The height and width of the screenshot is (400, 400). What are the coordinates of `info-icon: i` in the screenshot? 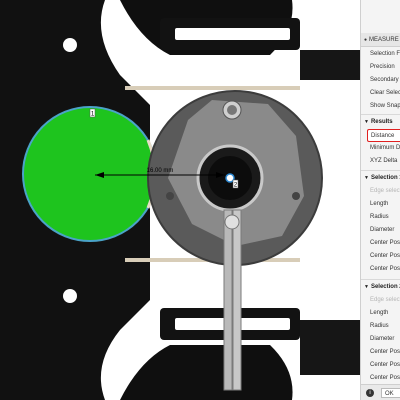 It's located at (370, 393).